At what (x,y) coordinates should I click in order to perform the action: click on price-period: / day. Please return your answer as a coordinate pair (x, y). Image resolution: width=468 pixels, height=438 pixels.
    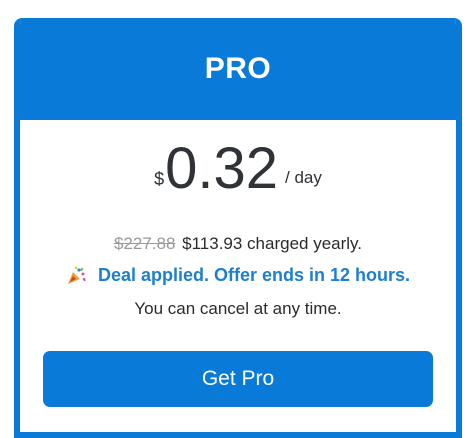
    Looking at the image, I should click on (303, 177).